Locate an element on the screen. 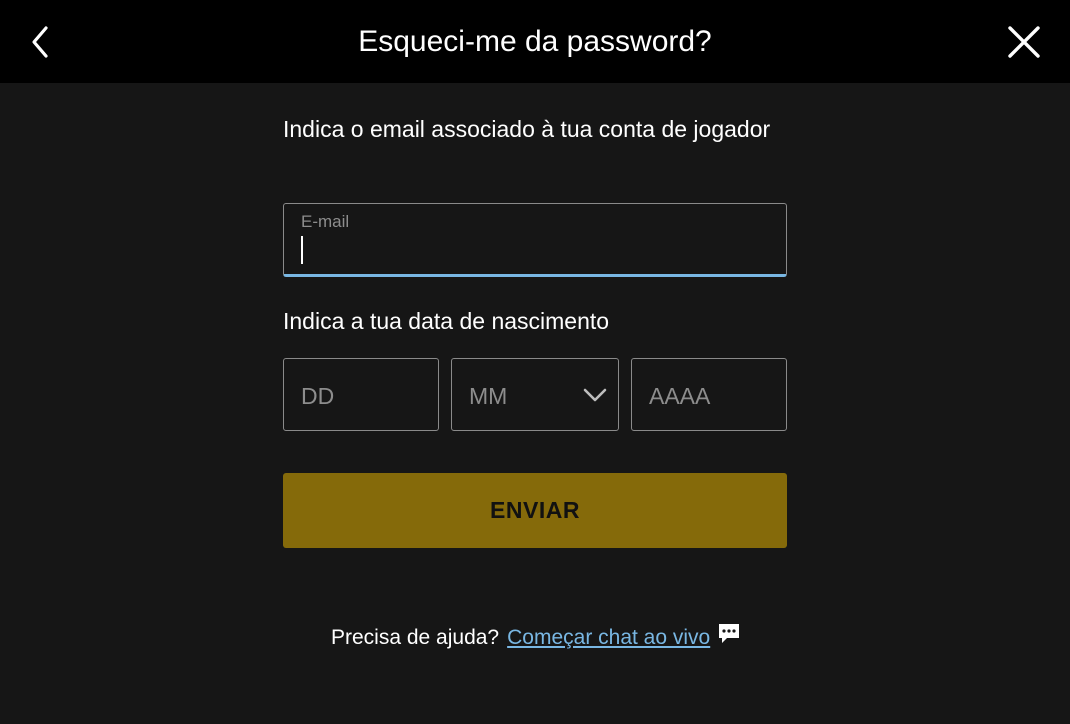 This screenshot has height=724, width=1070. help-question: Precisa de ajuda? is located at coordinates (415, 637).